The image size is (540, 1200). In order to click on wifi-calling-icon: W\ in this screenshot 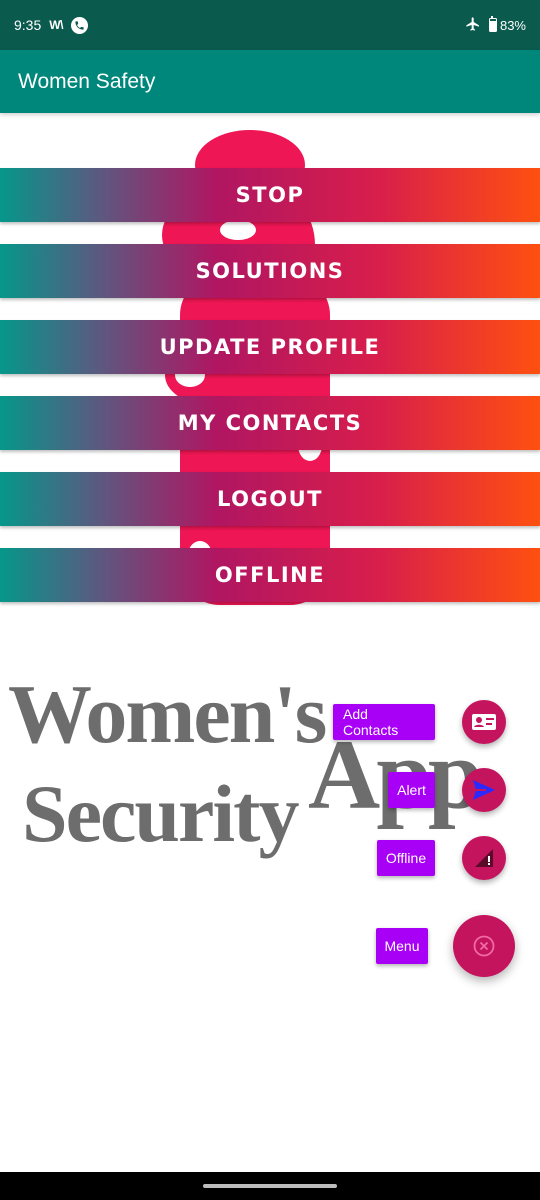, I will do `click(56, 25)`.